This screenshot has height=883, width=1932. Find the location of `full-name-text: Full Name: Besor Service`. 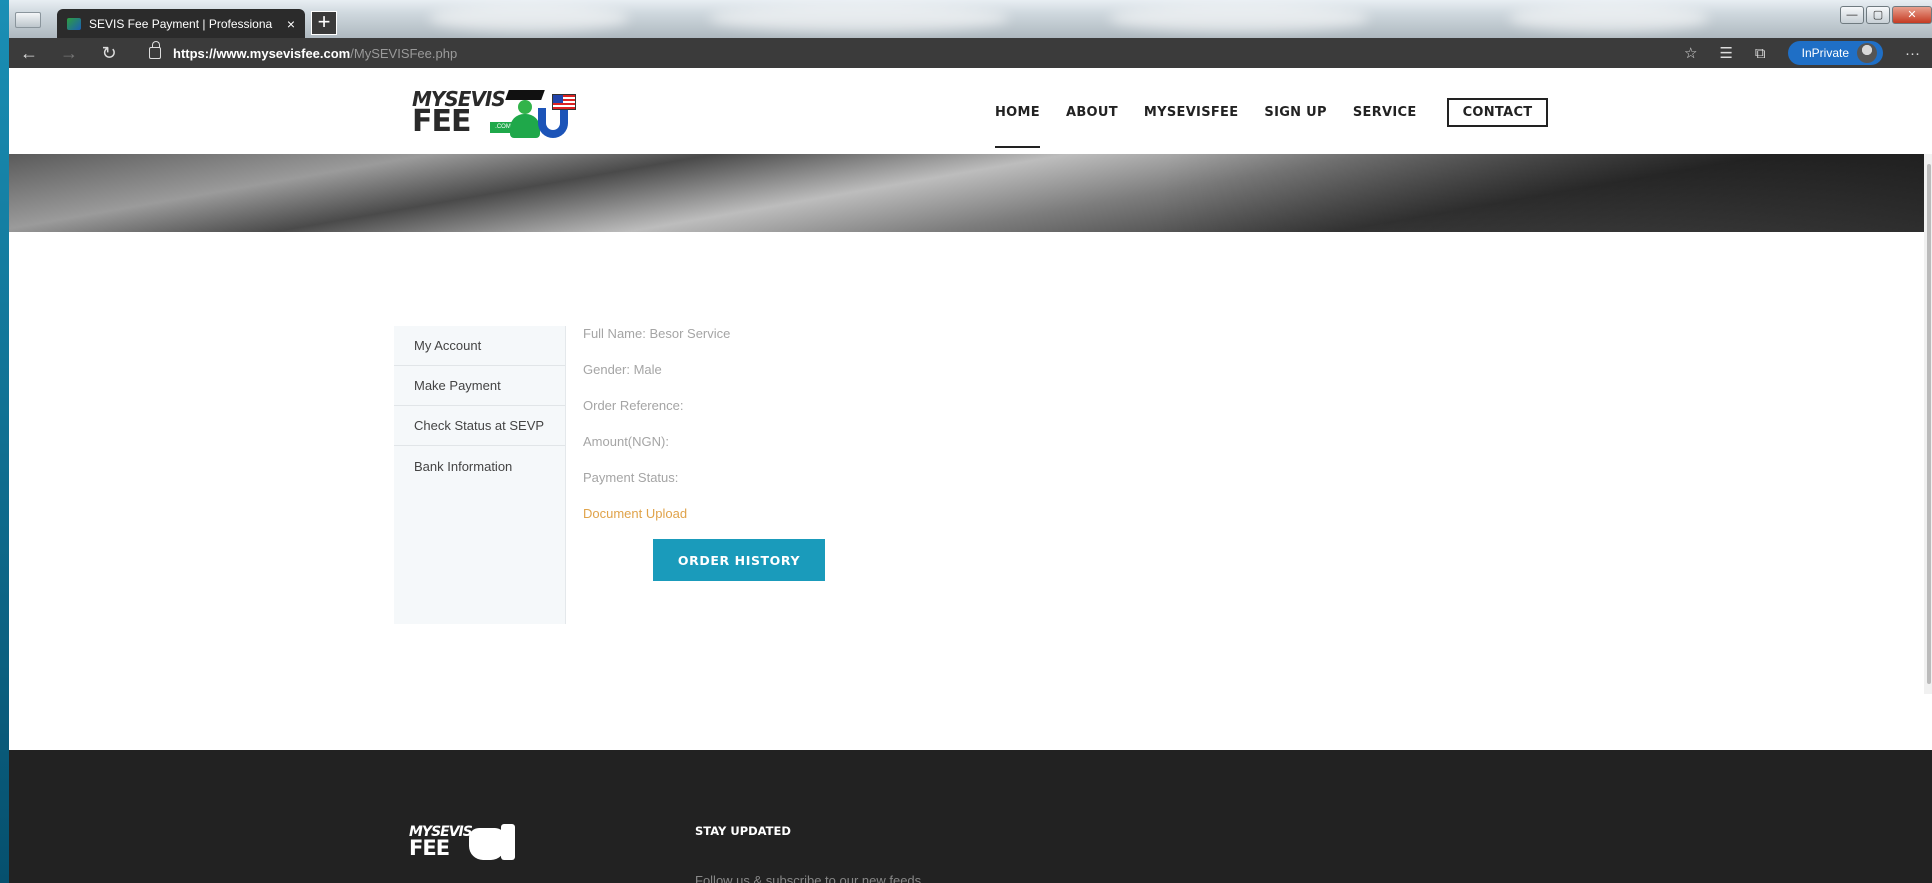

full-name-text: Full Name: Besor Service is located at coordinates (657, 333).